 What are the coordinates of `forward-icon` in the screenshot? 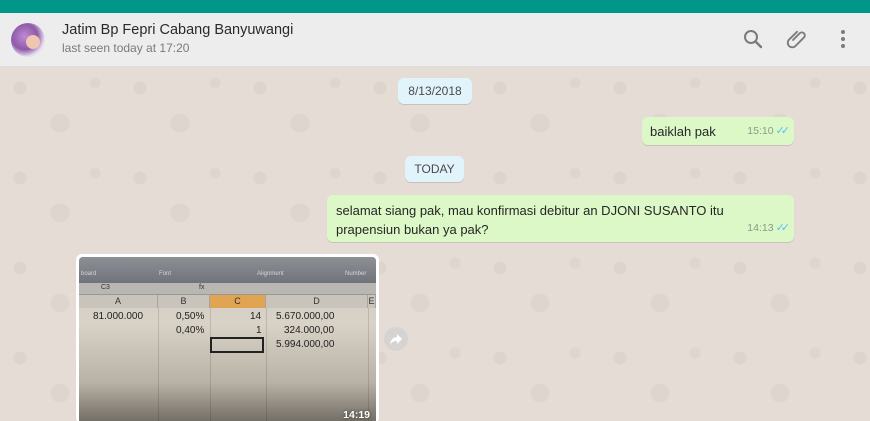 It's located at (396, 339).